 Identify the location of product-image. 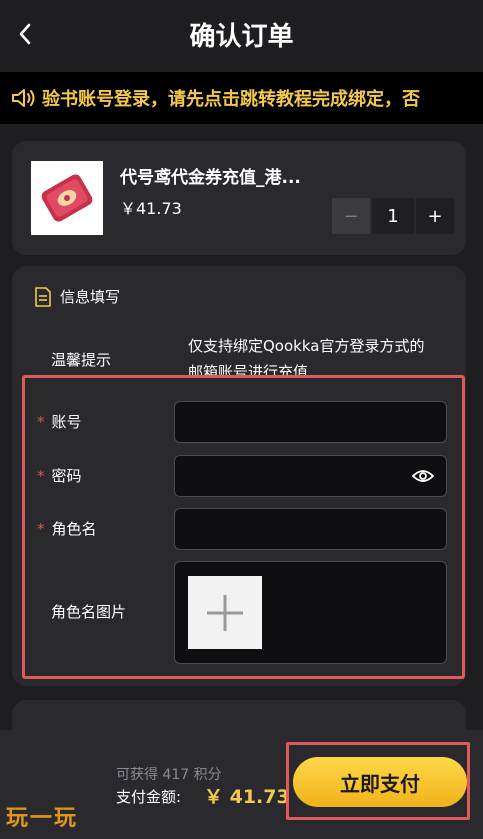
(67, 198).